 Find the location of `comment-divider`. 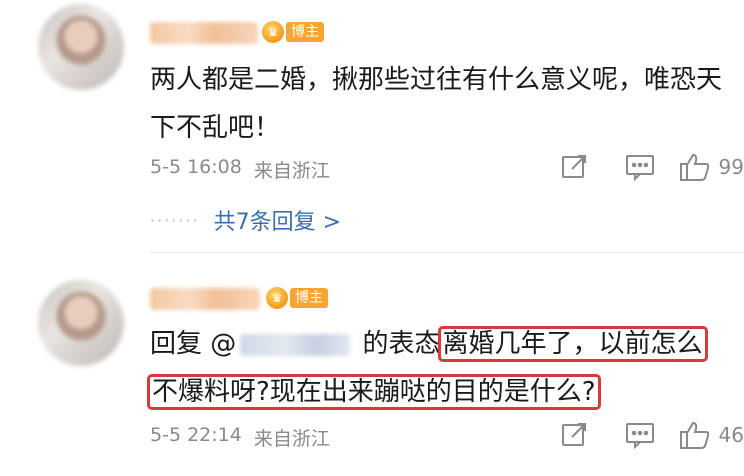

comment-divider is located at coordinates (447, 252).